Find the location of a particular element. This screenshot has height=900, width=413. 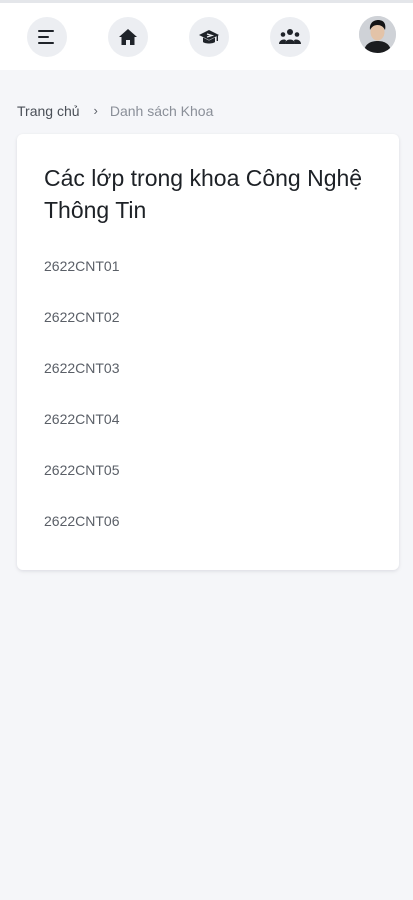

users-button is located at coordinates (290, 37).